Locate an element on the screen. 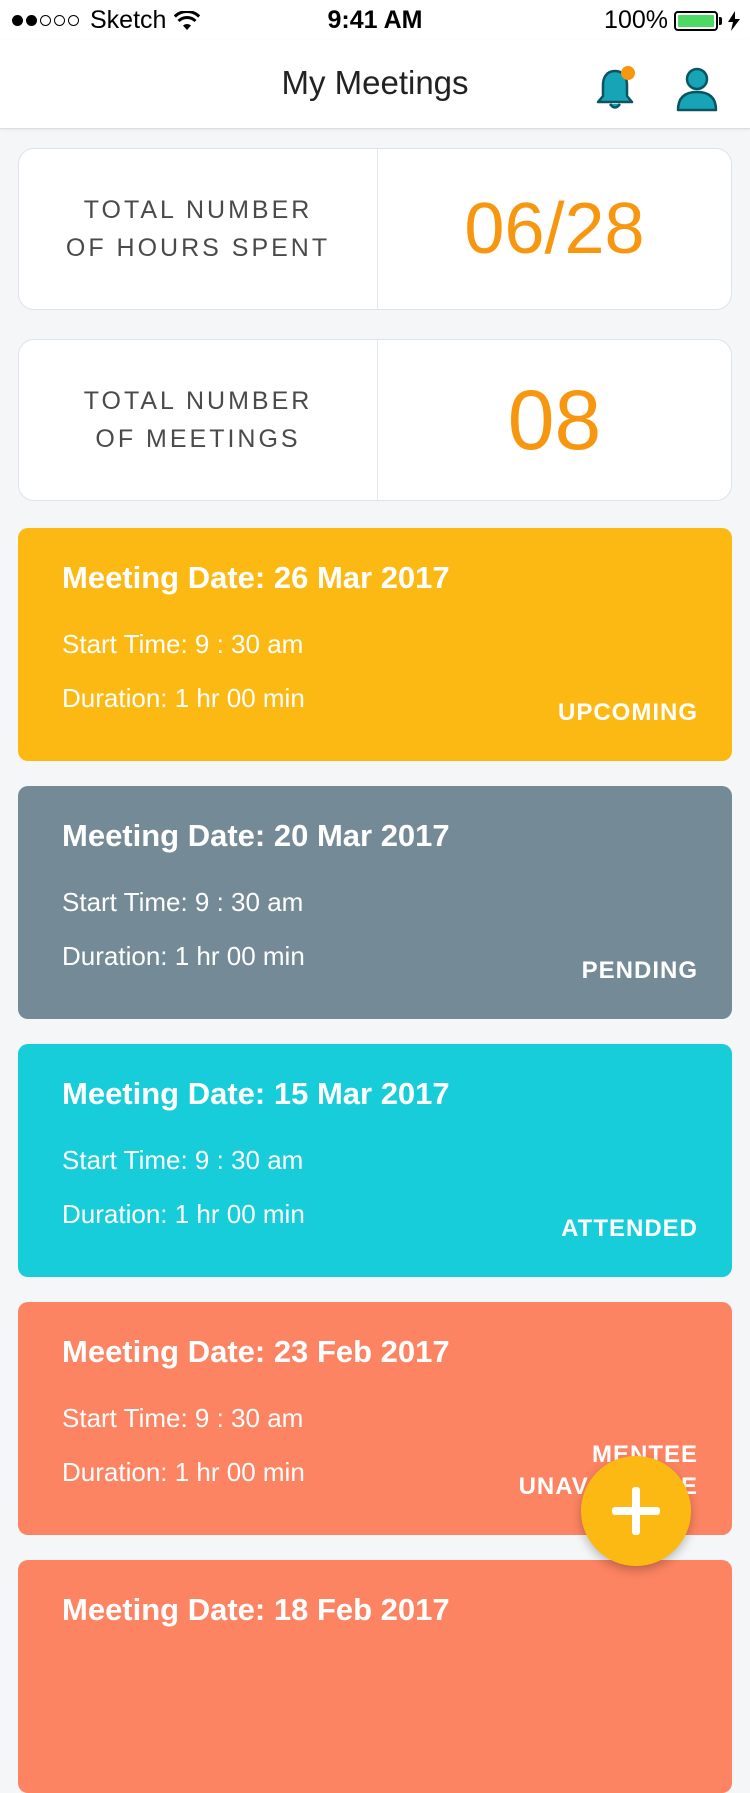  meeting-card: Meeting Date: 18 Feb 2017 is located at coordinates (375, 1676).